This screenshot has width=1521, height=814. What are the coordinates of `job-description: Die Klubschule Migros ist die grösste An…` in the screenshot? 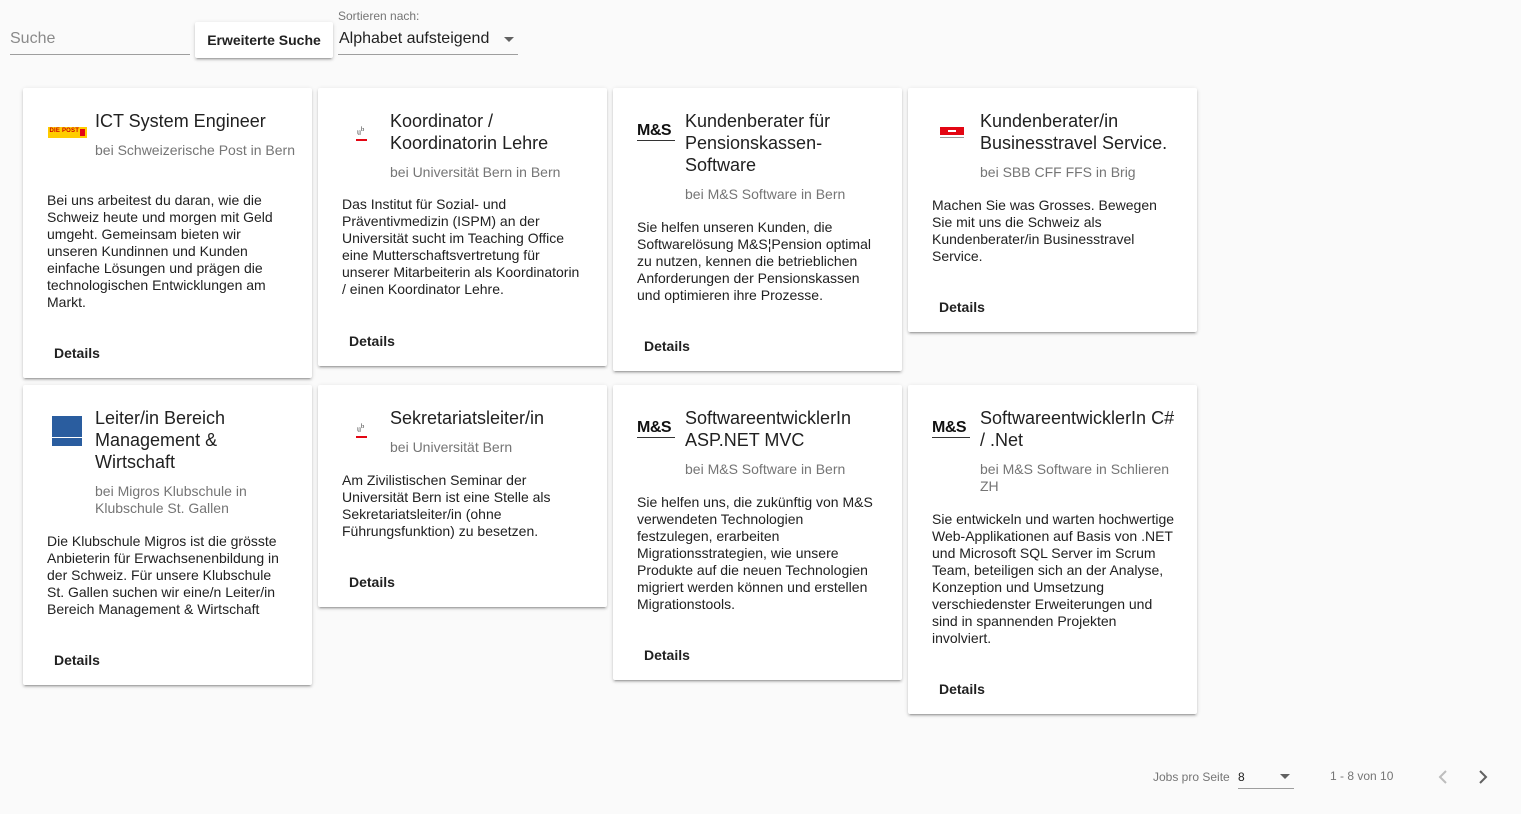 It's located at (163, 575).